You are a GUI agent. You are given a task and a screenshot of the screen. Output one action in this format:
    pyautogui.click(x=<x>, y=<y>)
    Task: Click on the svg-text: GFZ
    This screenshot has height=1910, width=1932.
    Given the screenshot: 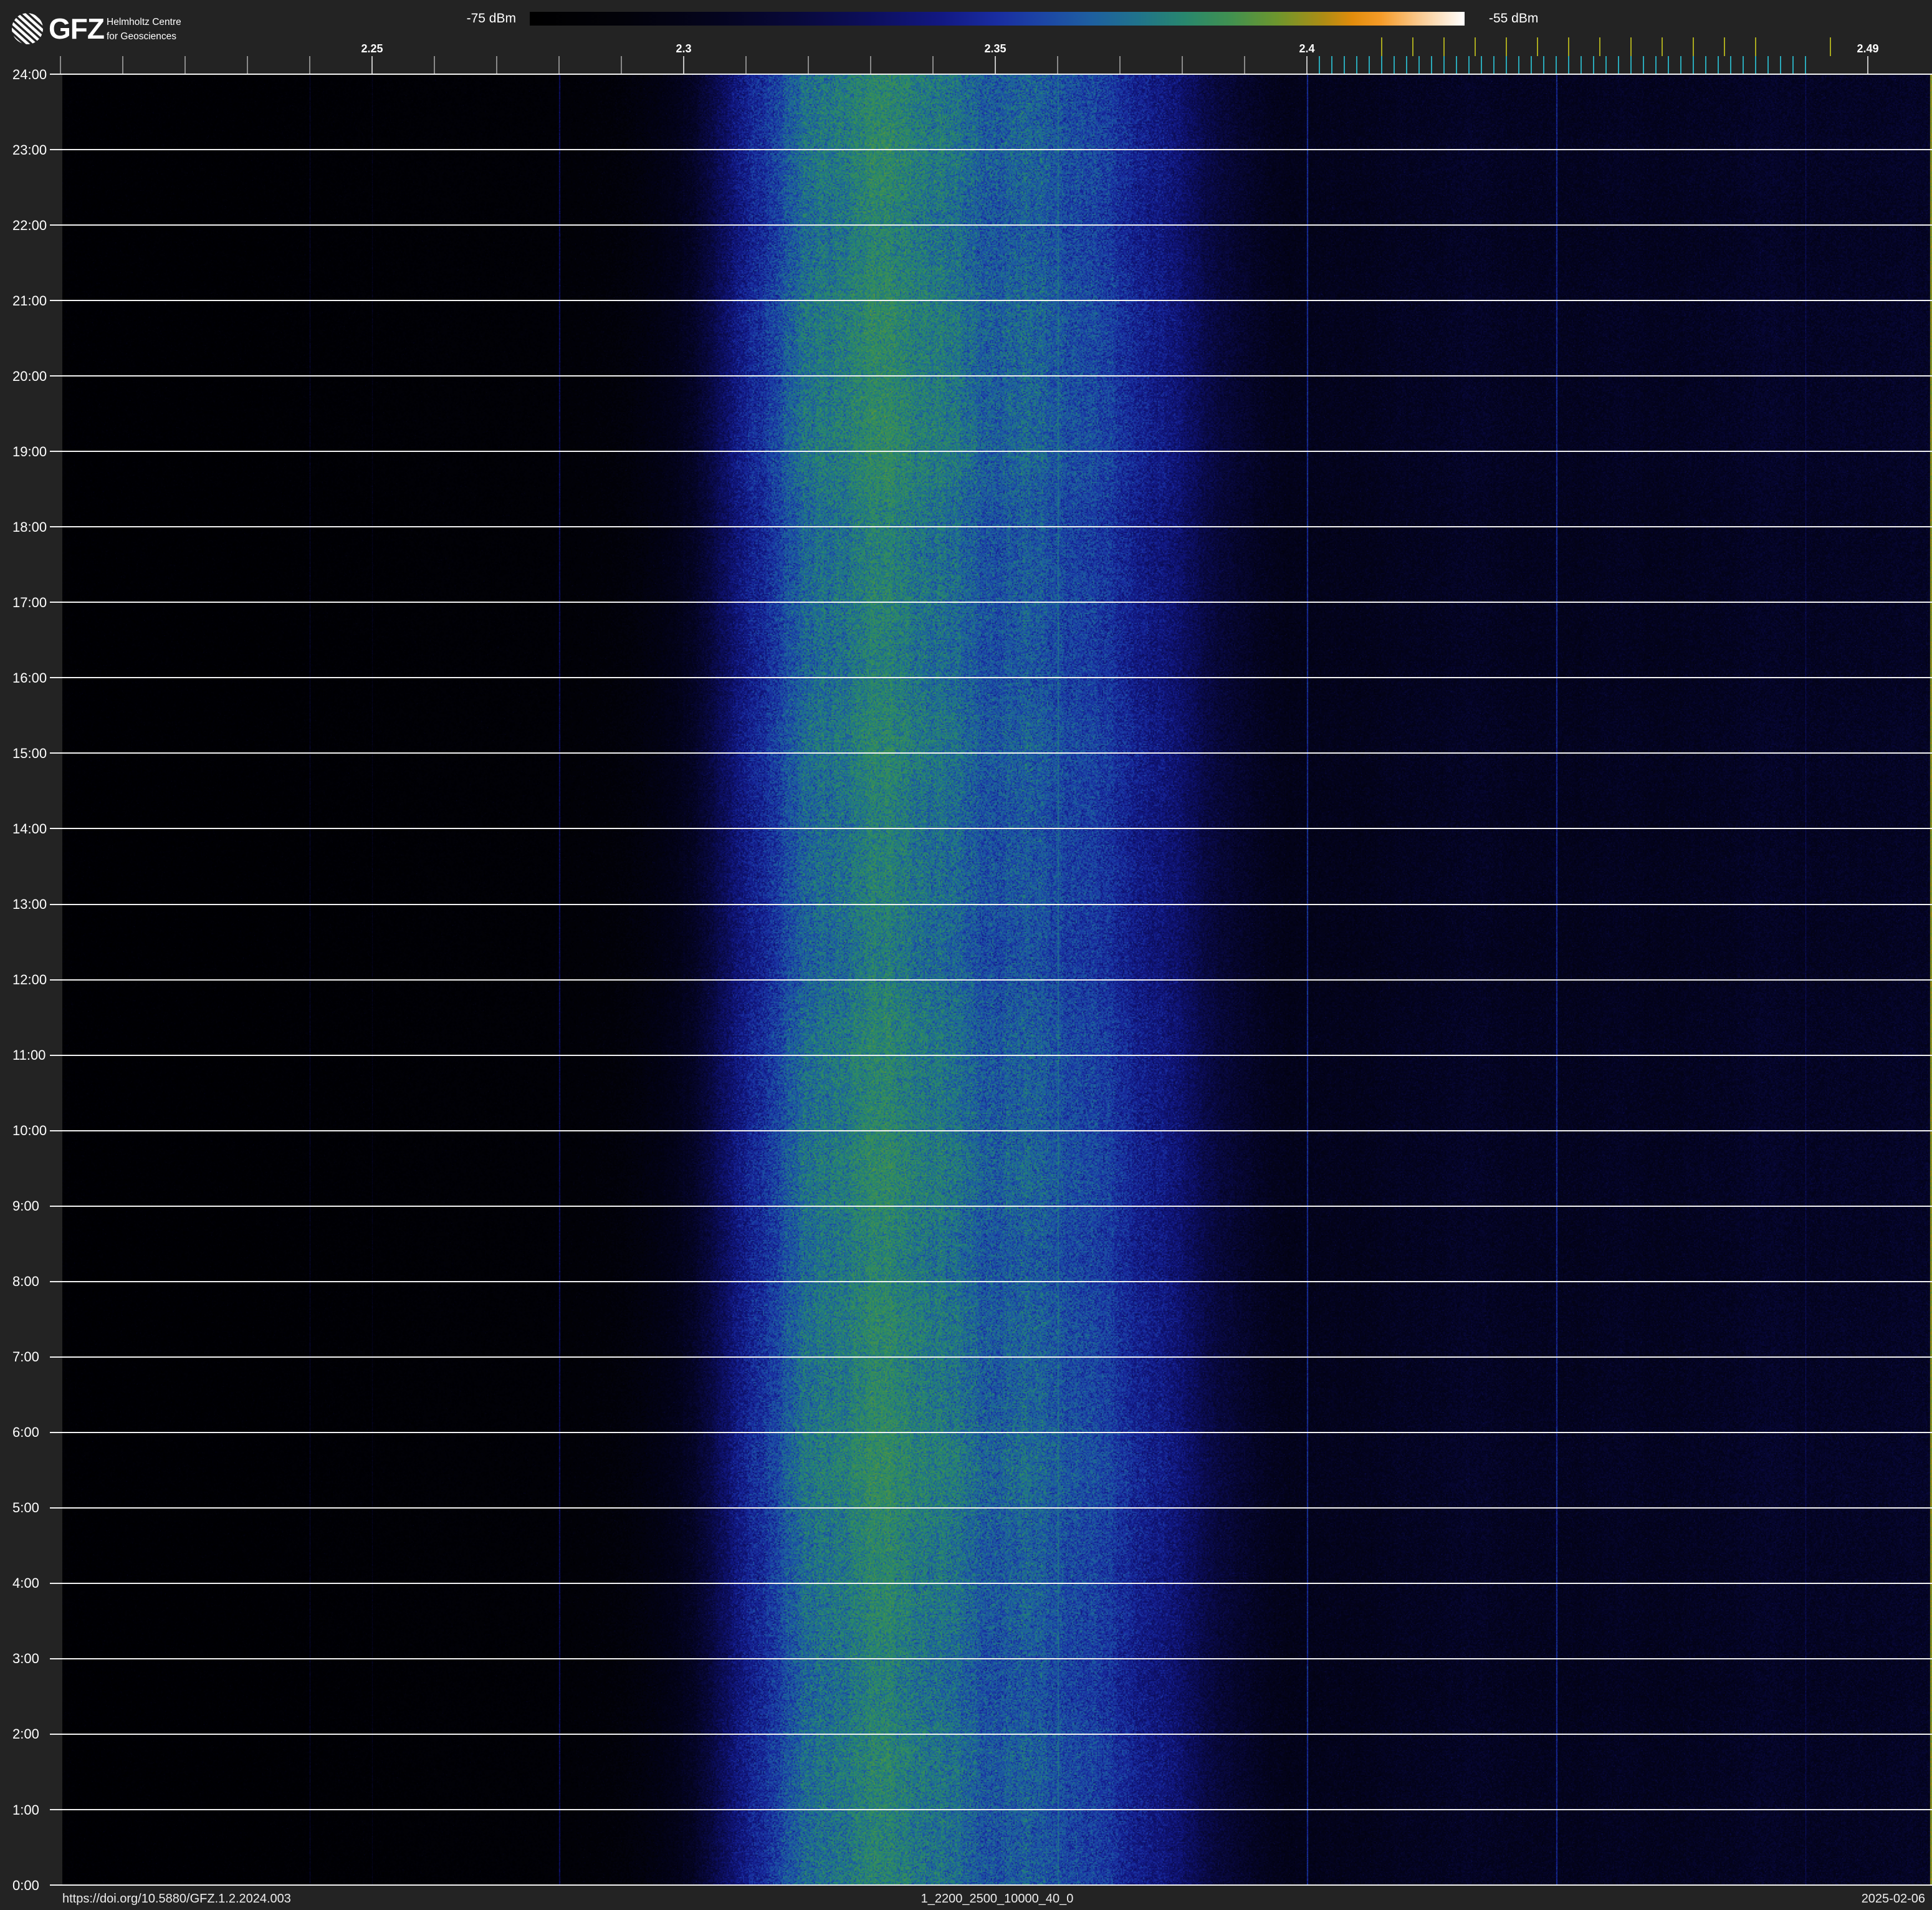 What is the action you would take?
    pyautogui.click(x=76, y=28)
    